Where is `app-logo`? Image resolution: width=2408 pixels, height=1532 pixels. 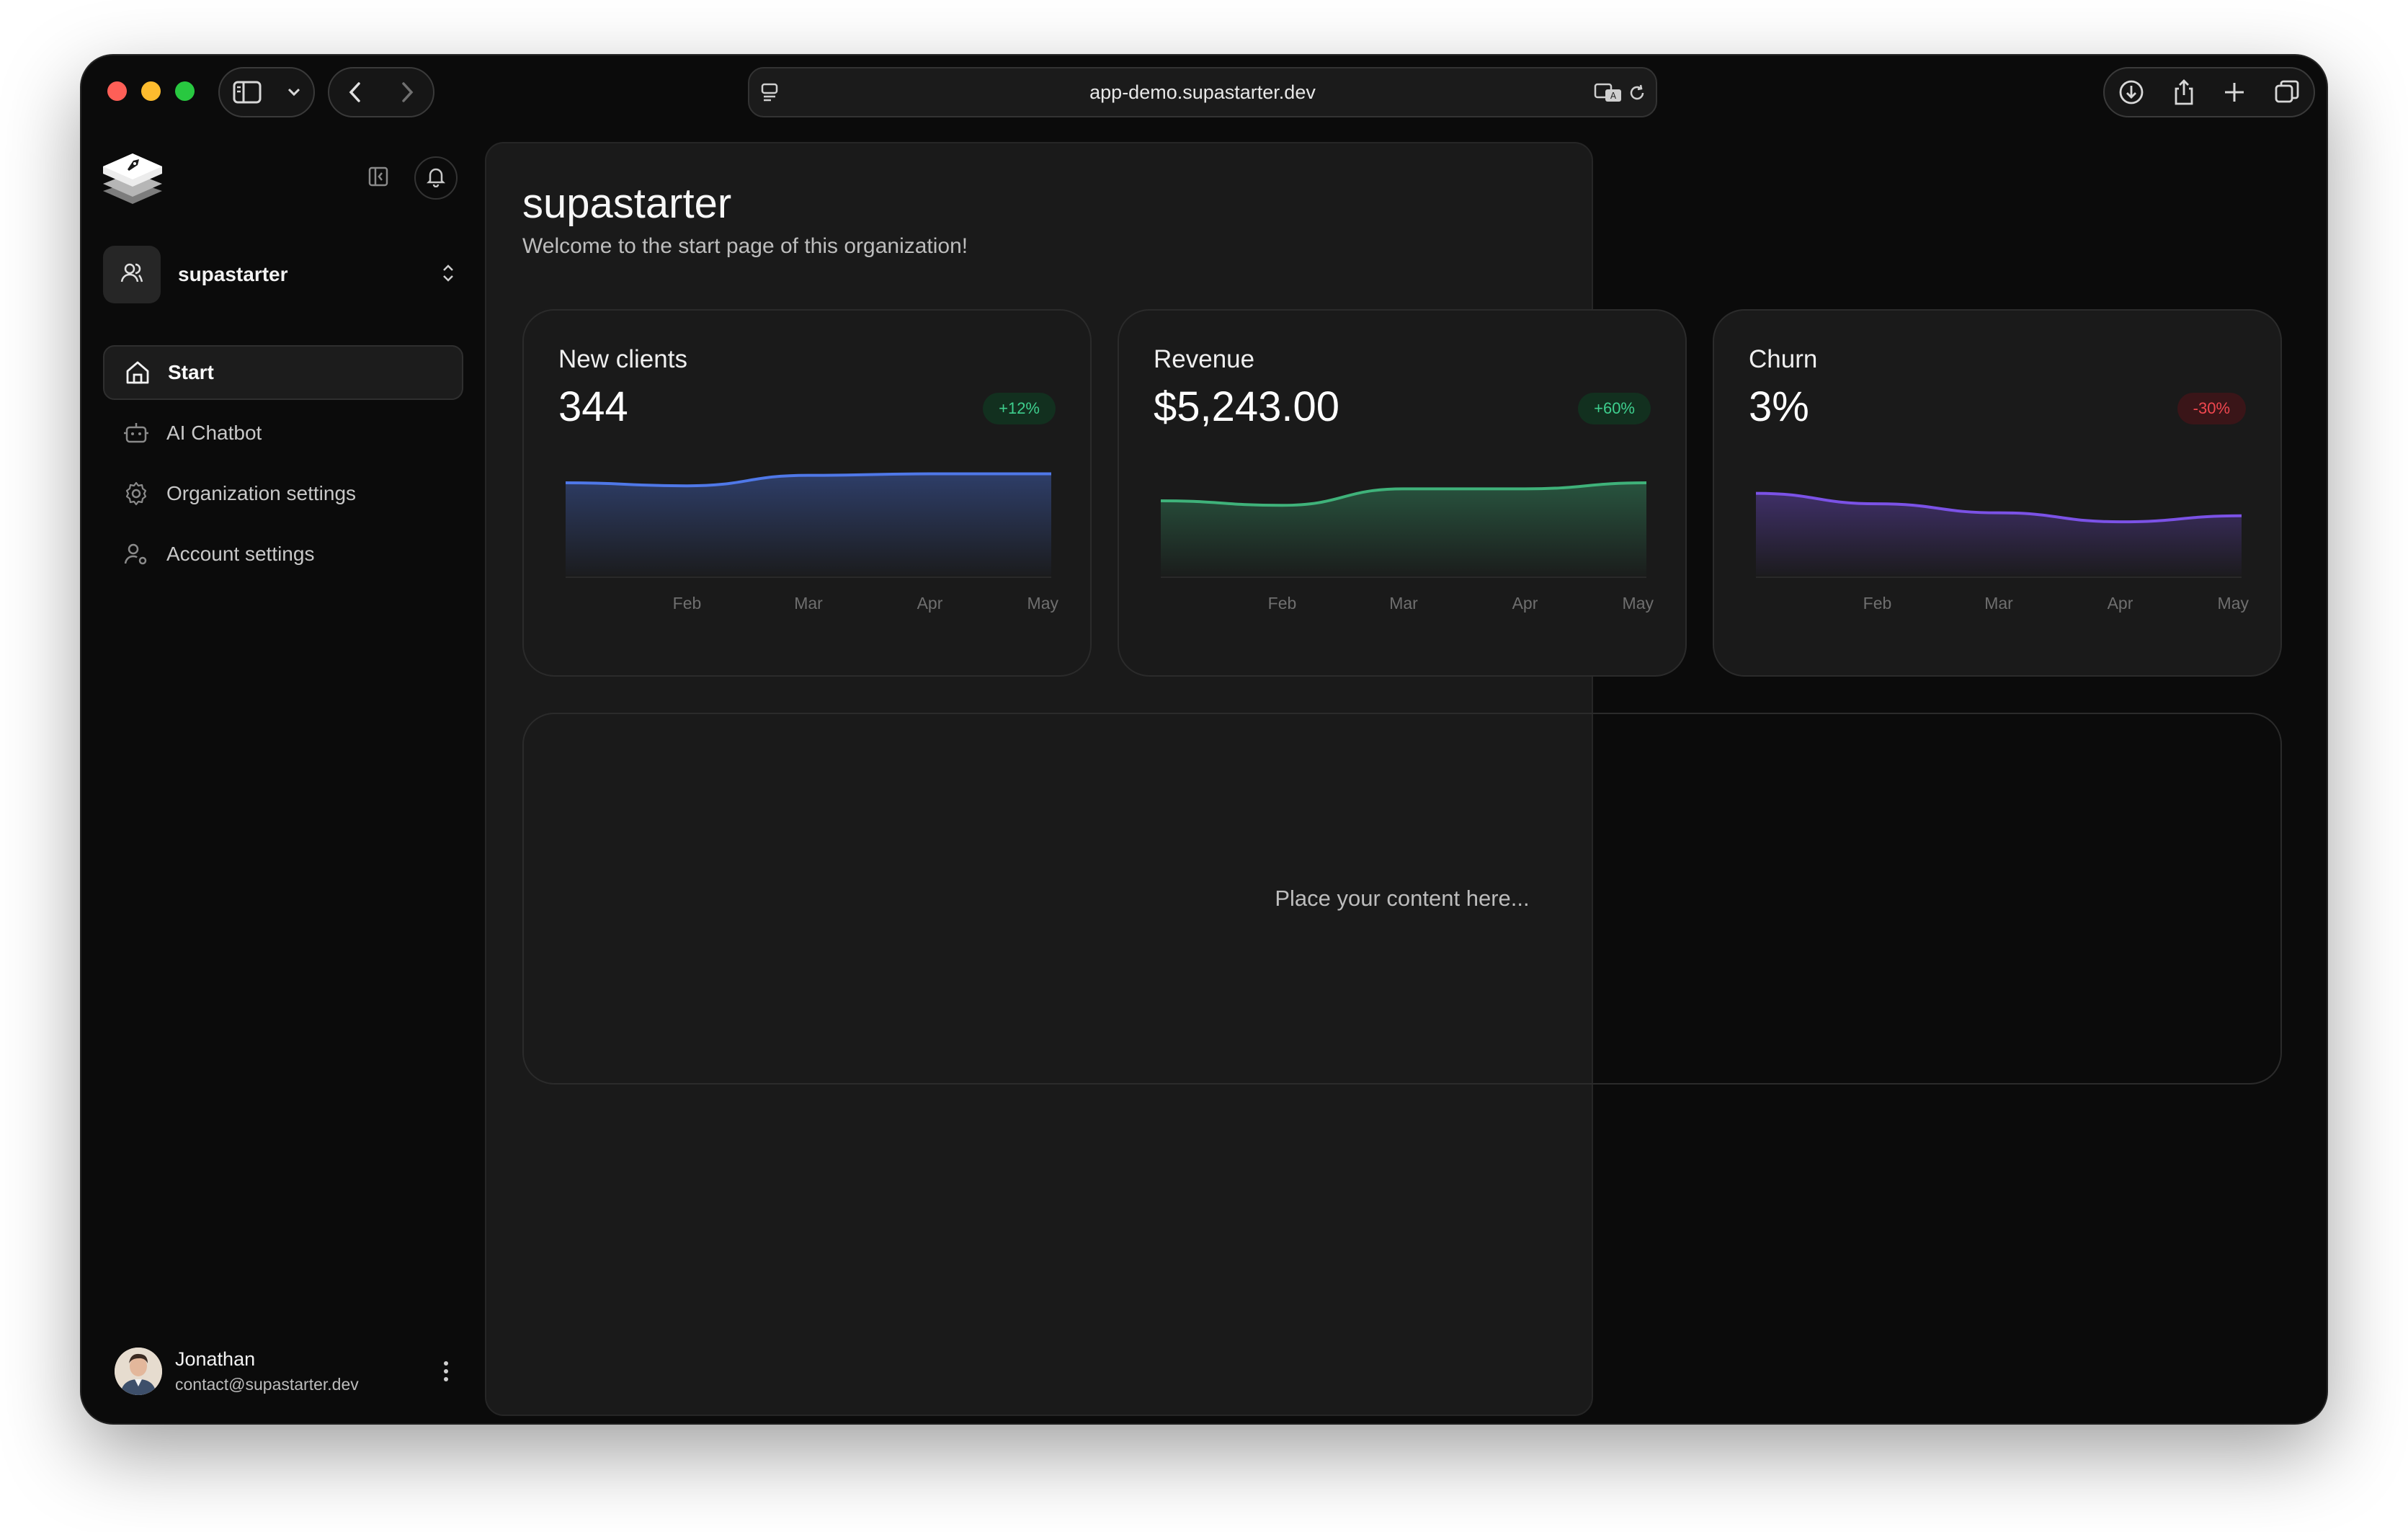 app-logo is located at coordinates (133, 180).